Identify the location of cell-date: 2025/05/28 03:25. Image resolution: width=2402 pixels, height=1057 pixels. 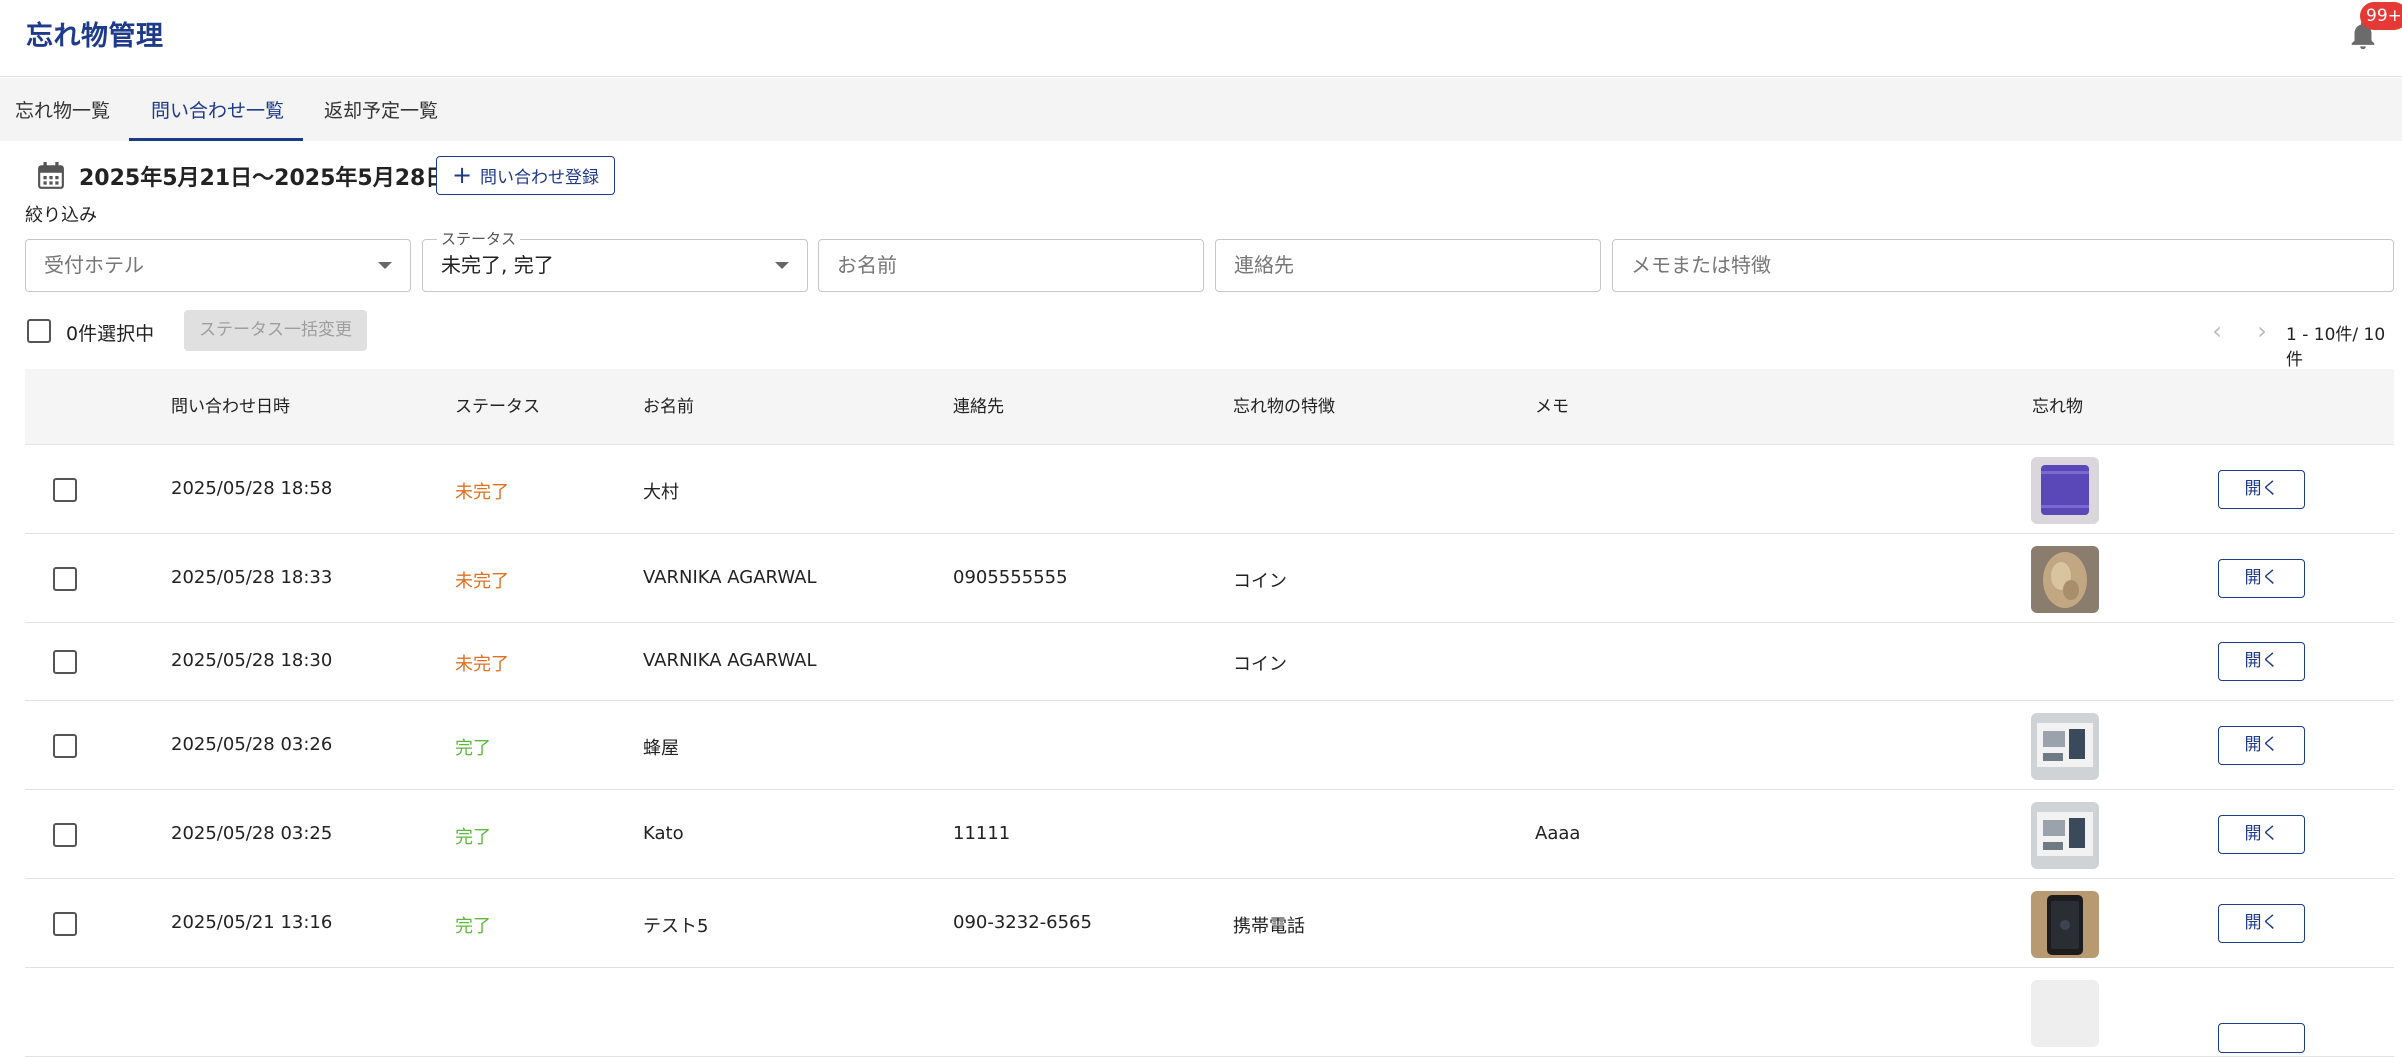
(252, 833).